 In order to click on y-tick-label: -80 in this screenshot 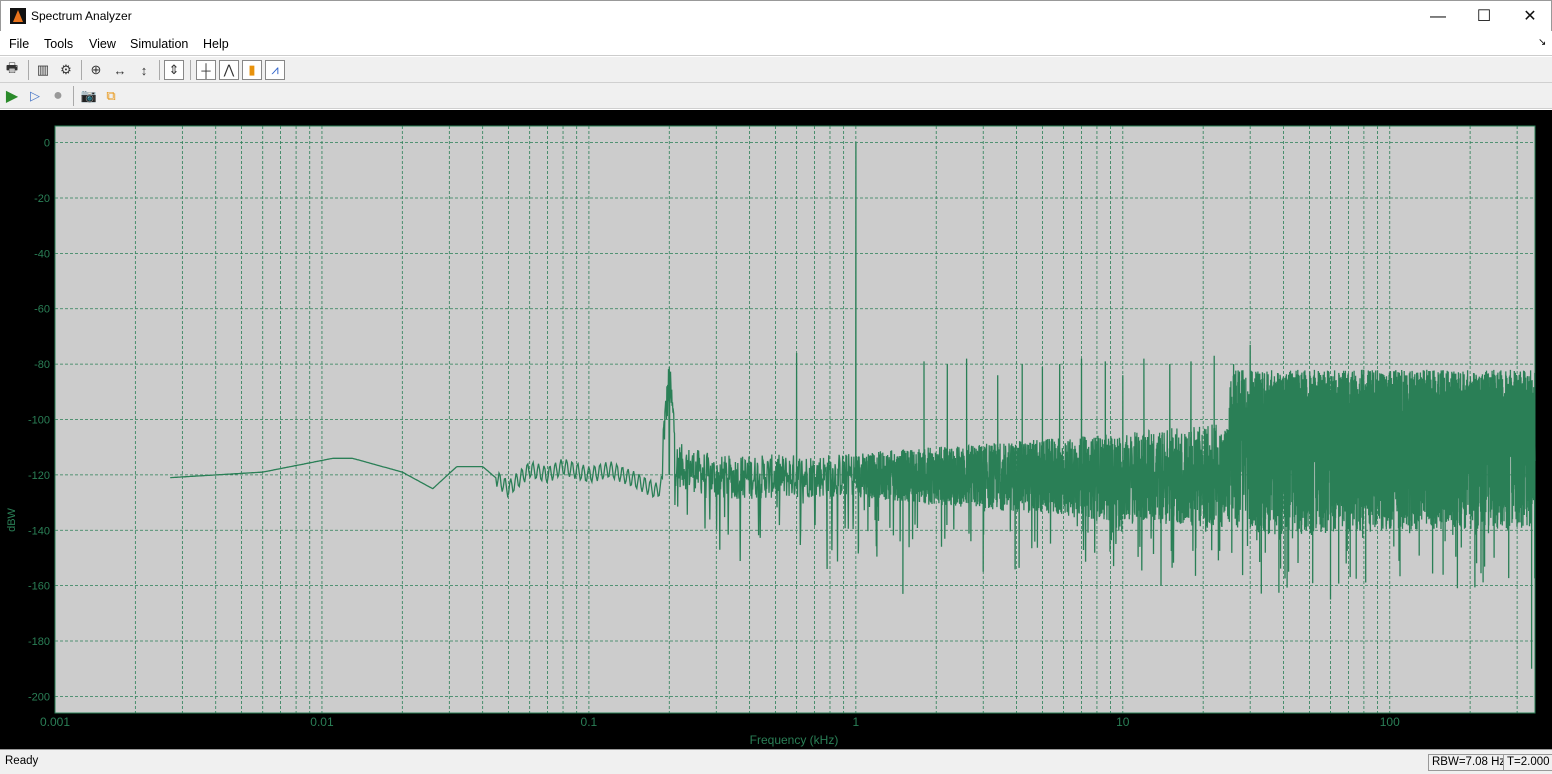, I will do `click(42, 365)`.